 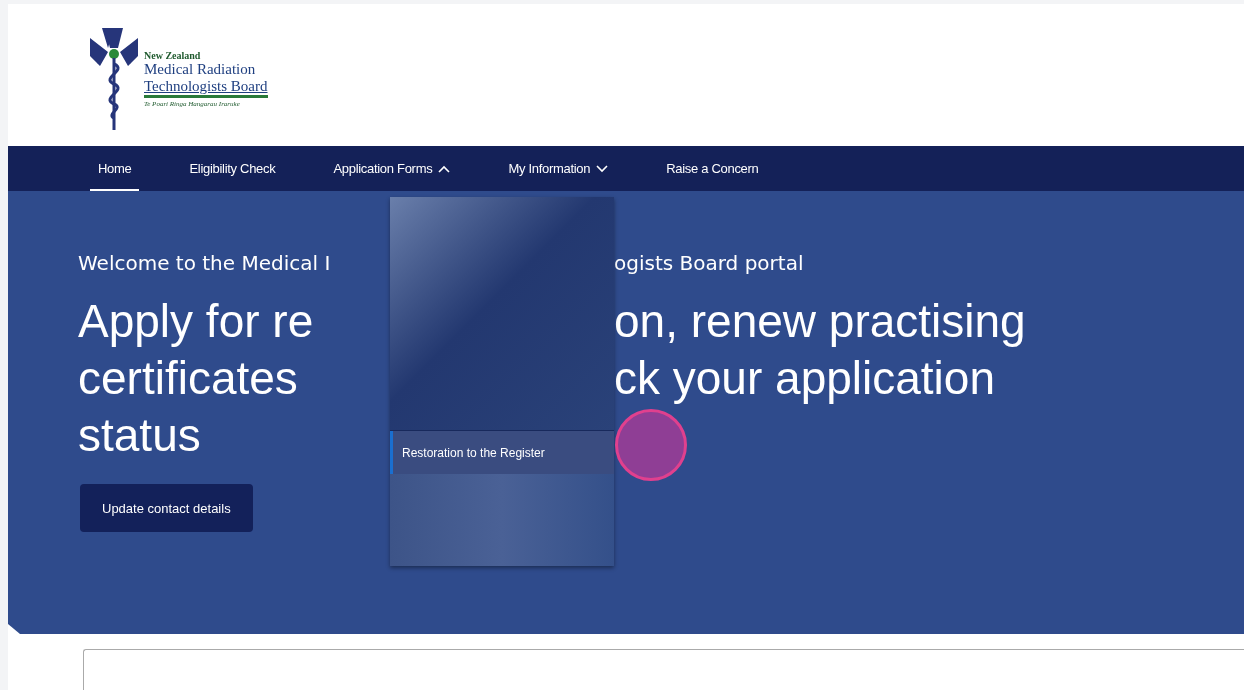 What do you see at coordinates (558, 168) in the screenshot?
I see `nav-tab: My Information` at bounding box center [558, 168].